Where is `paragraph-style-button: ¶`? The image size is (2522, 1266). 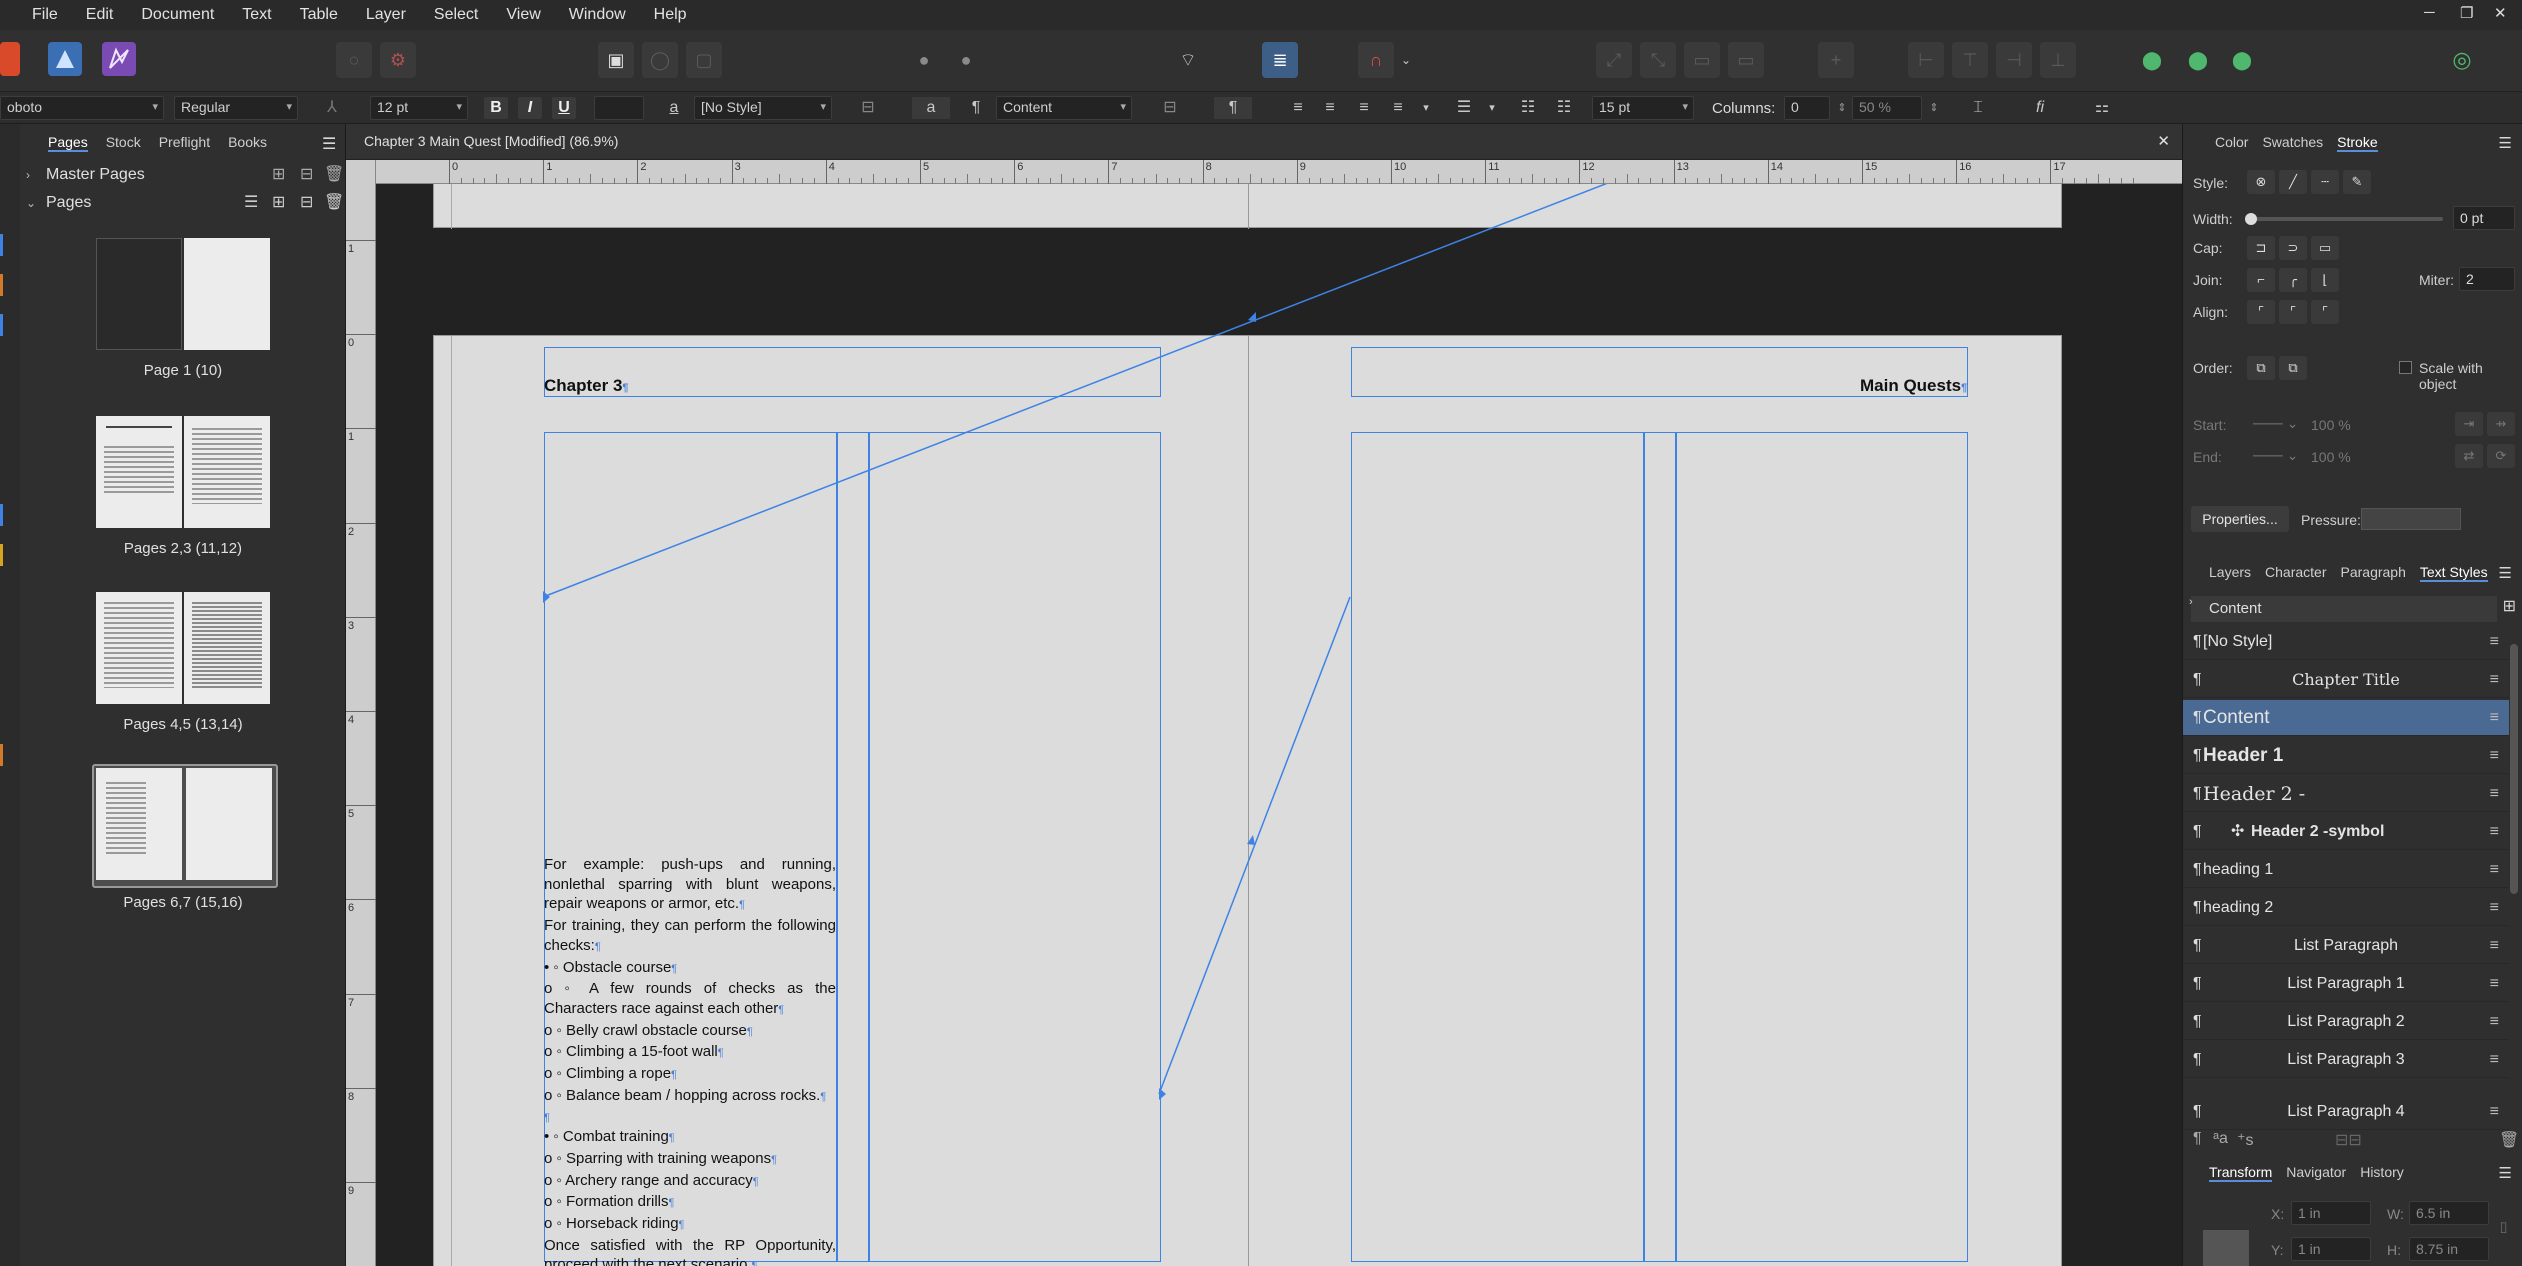
paragraph-style-button: ¶ is located at coordinates (1233, 108).